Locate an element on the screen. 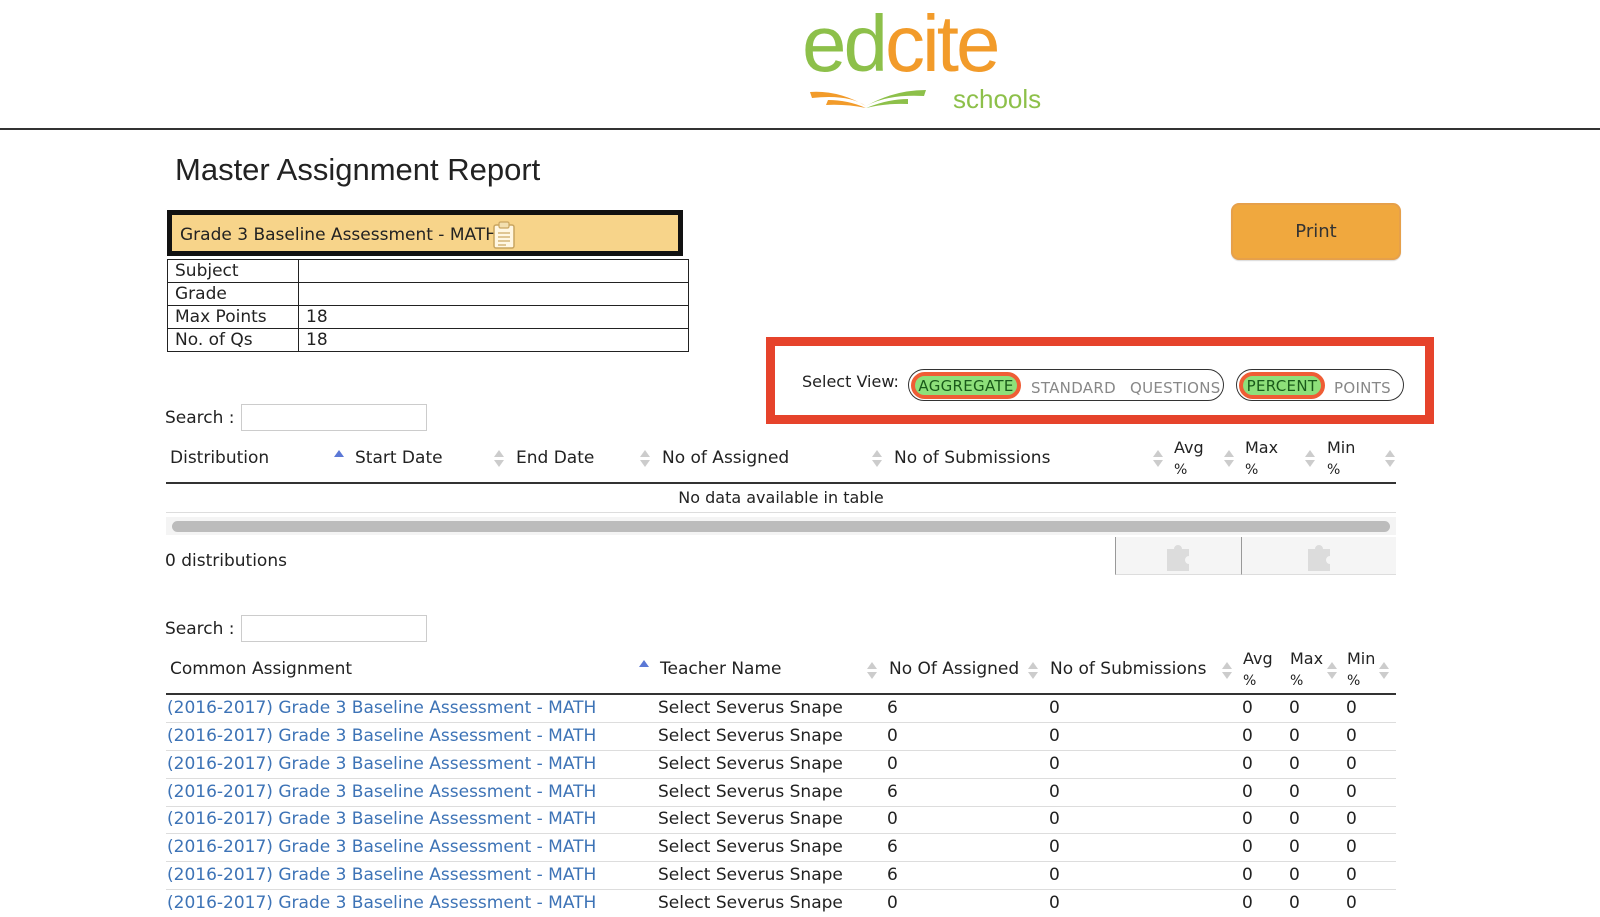  open-book-icon is located at coordinates (868, 99).